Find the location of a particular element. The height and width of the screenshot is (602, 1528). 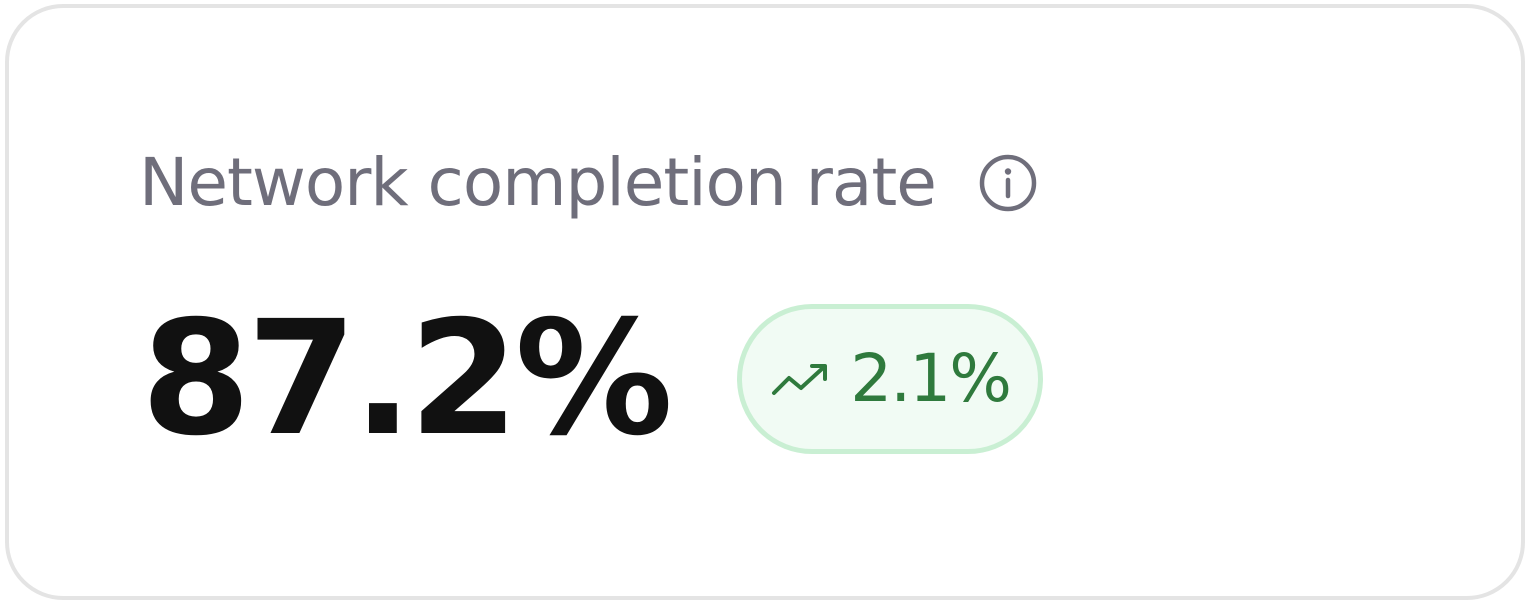

change-value: 2.1% is located at coordinates (931, 378).